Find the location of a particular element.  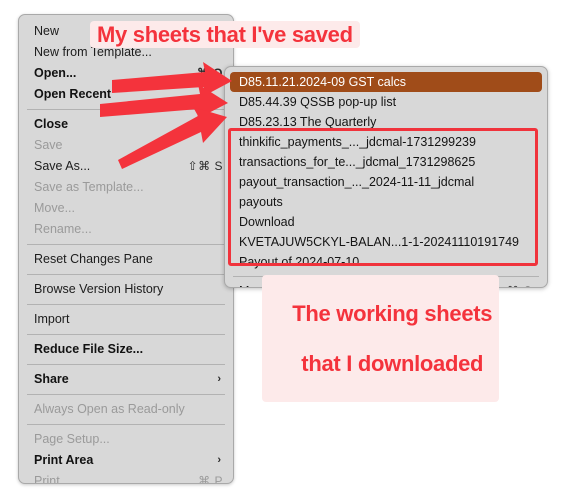

menu-item-open-recent: Open Recent is located at coordinates (126, 94).